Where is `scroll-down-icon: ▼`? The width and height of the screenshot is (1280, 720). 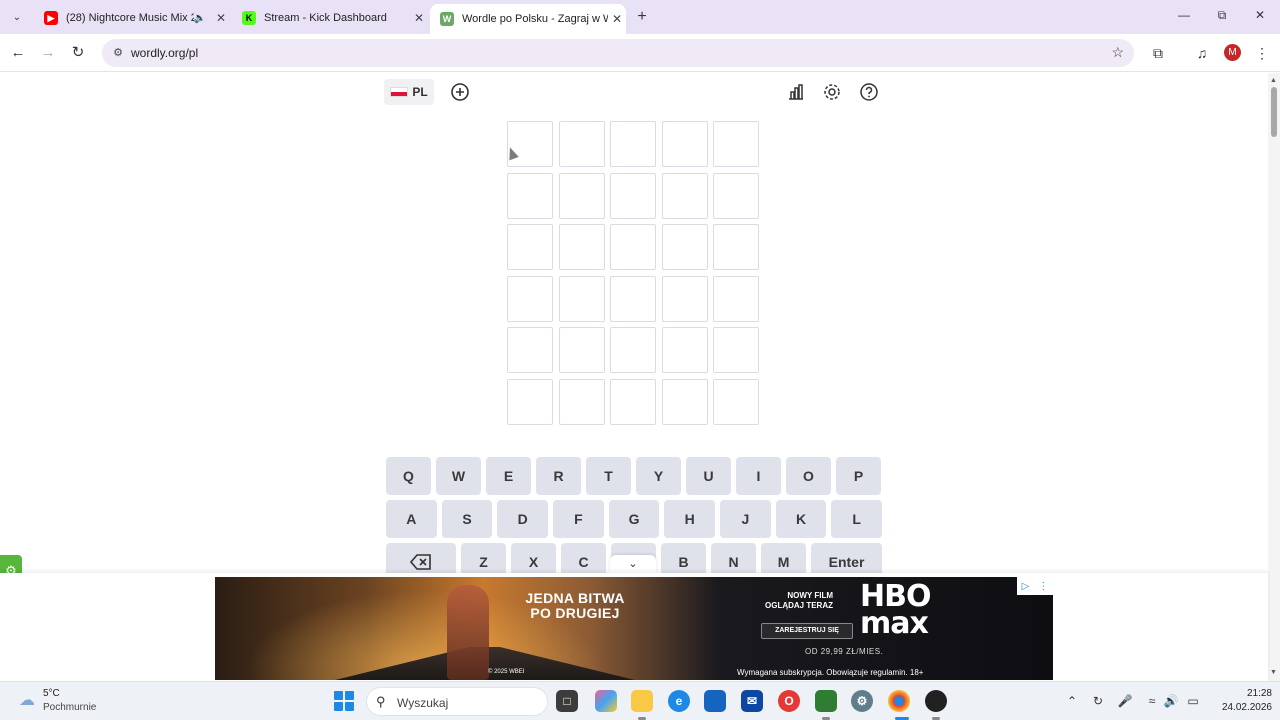
scroll-down-icon: ▼ is located at coordinates (1273, 672).